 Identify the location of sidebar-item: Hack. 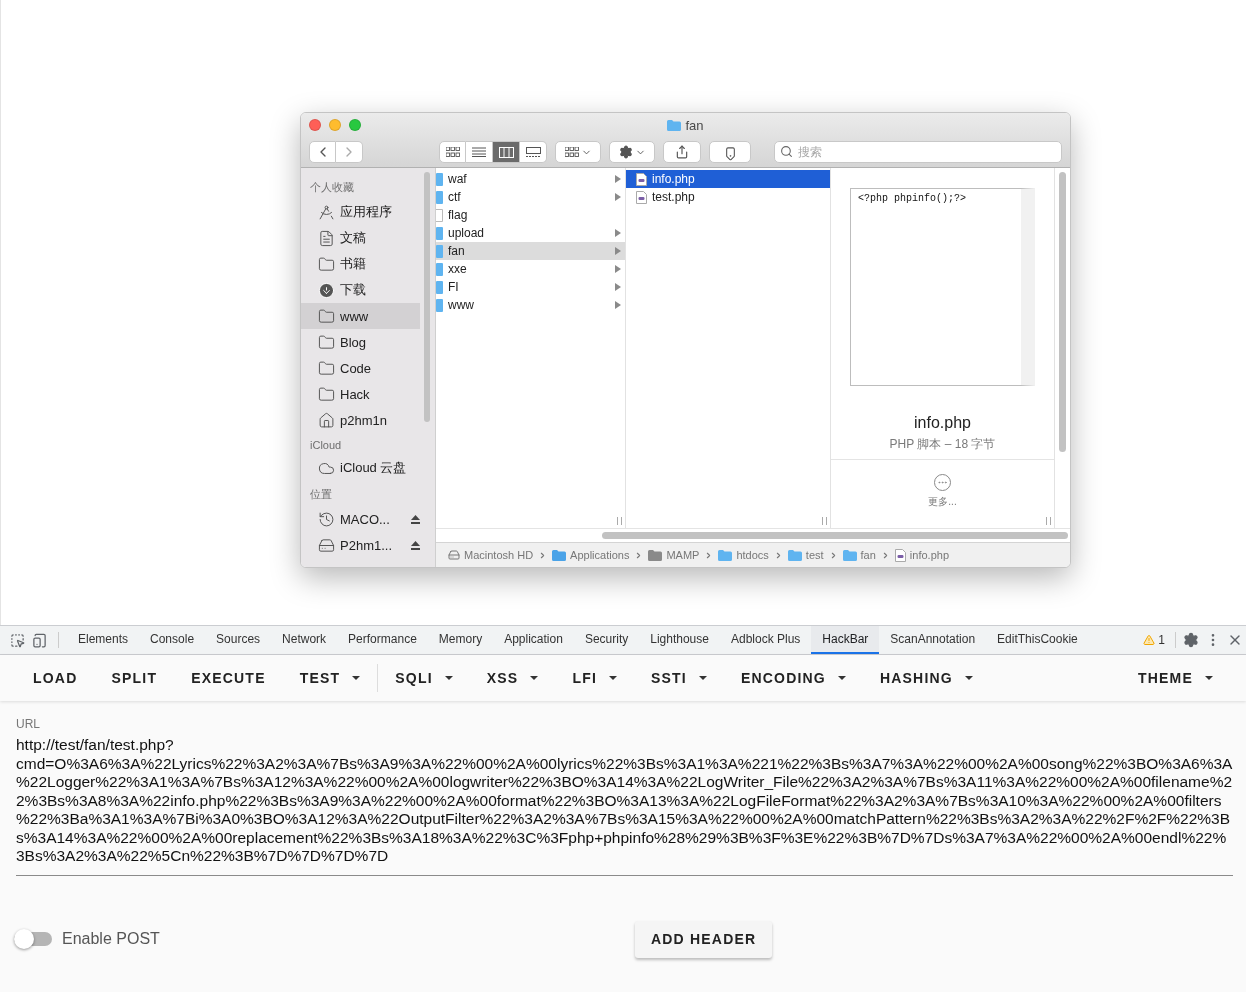
(360, 394).